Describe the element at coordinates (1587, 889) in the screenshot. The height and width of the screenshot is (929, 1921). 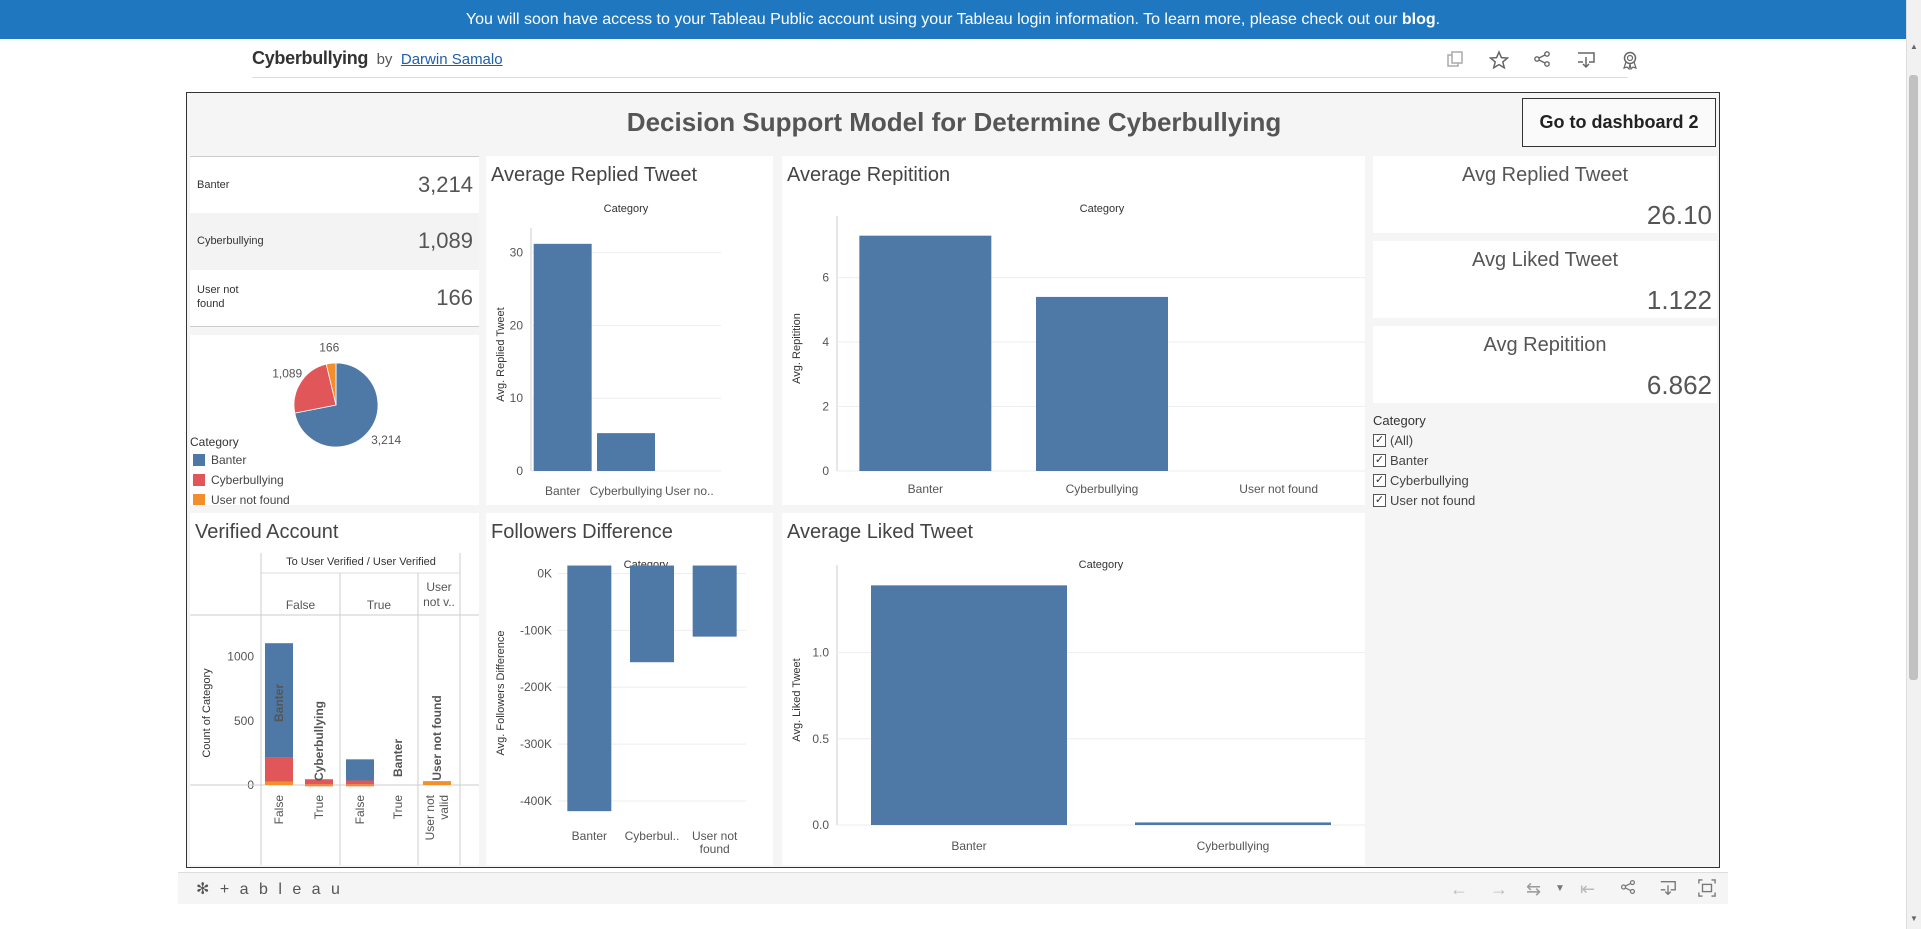
I see `reset-icon: ⇤` at that location.